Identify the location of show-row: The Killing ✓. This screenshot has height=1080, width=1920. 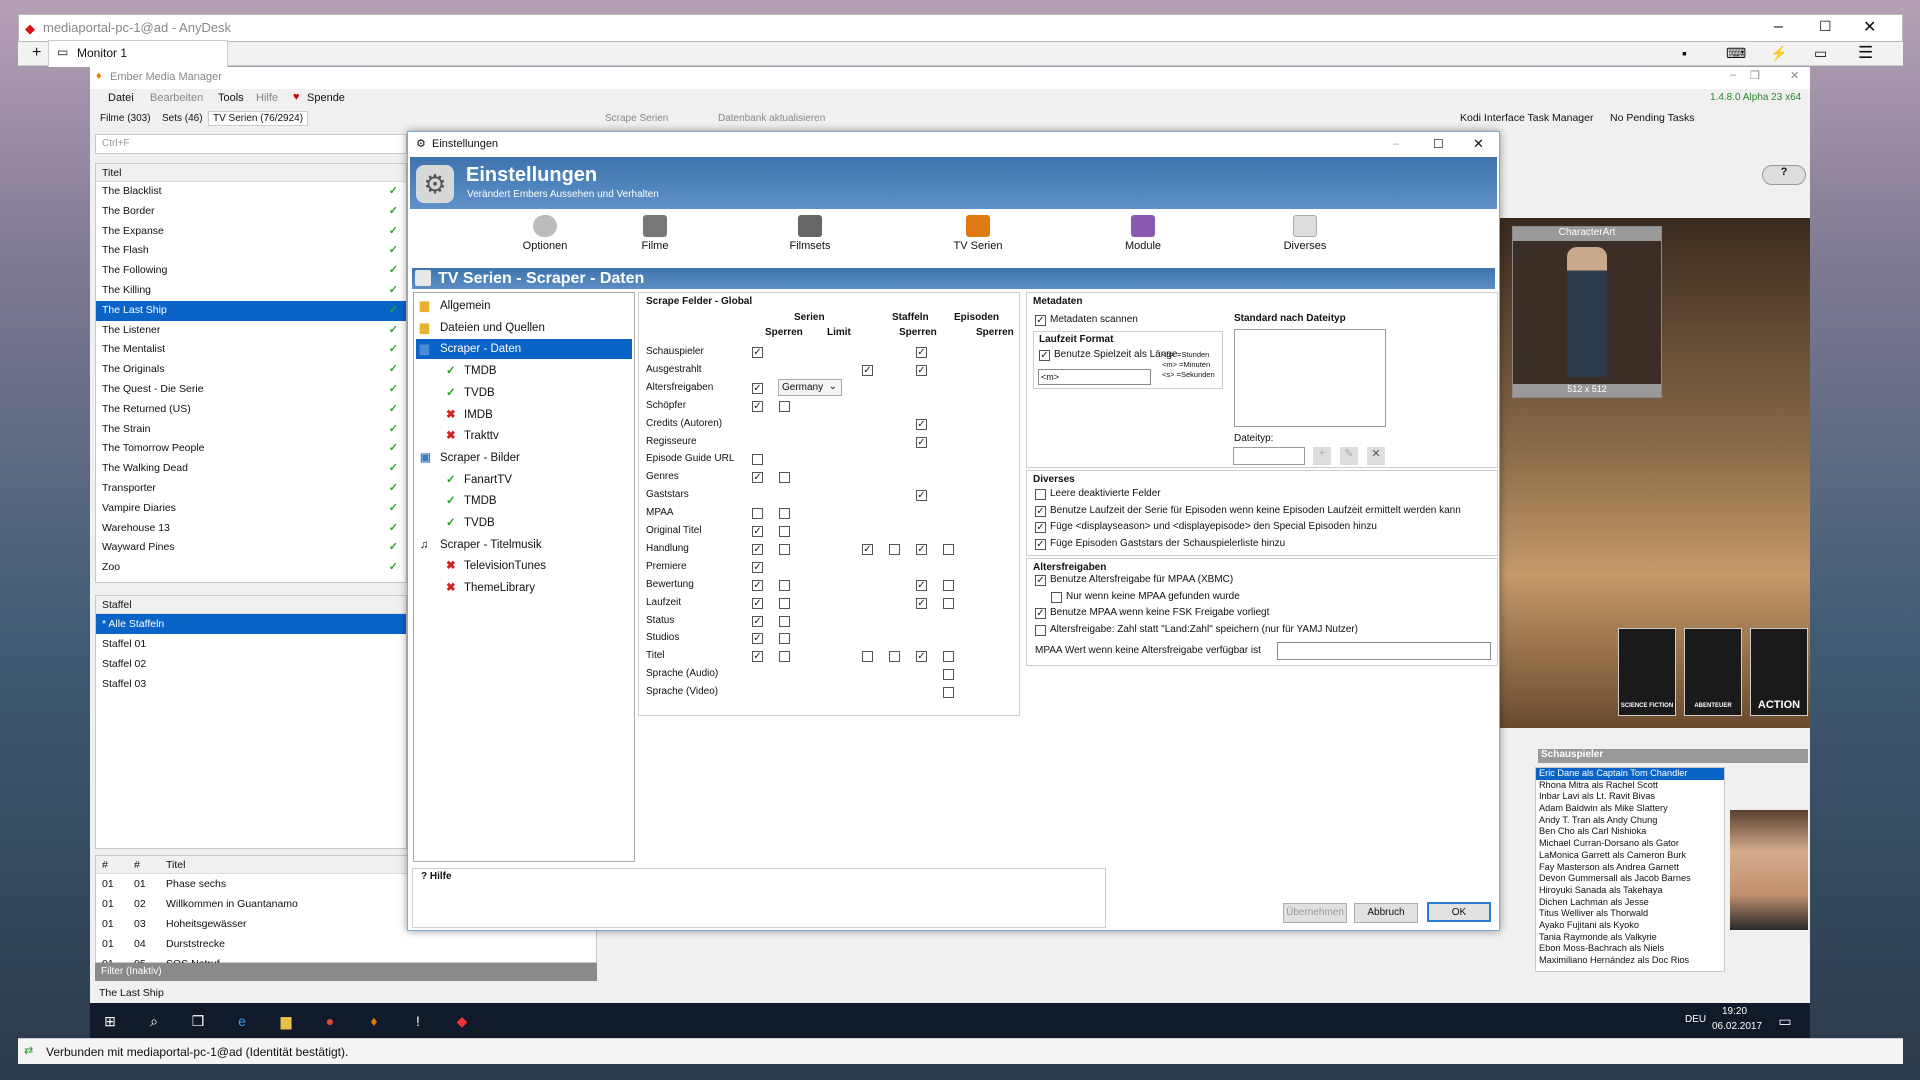
(251, 291).